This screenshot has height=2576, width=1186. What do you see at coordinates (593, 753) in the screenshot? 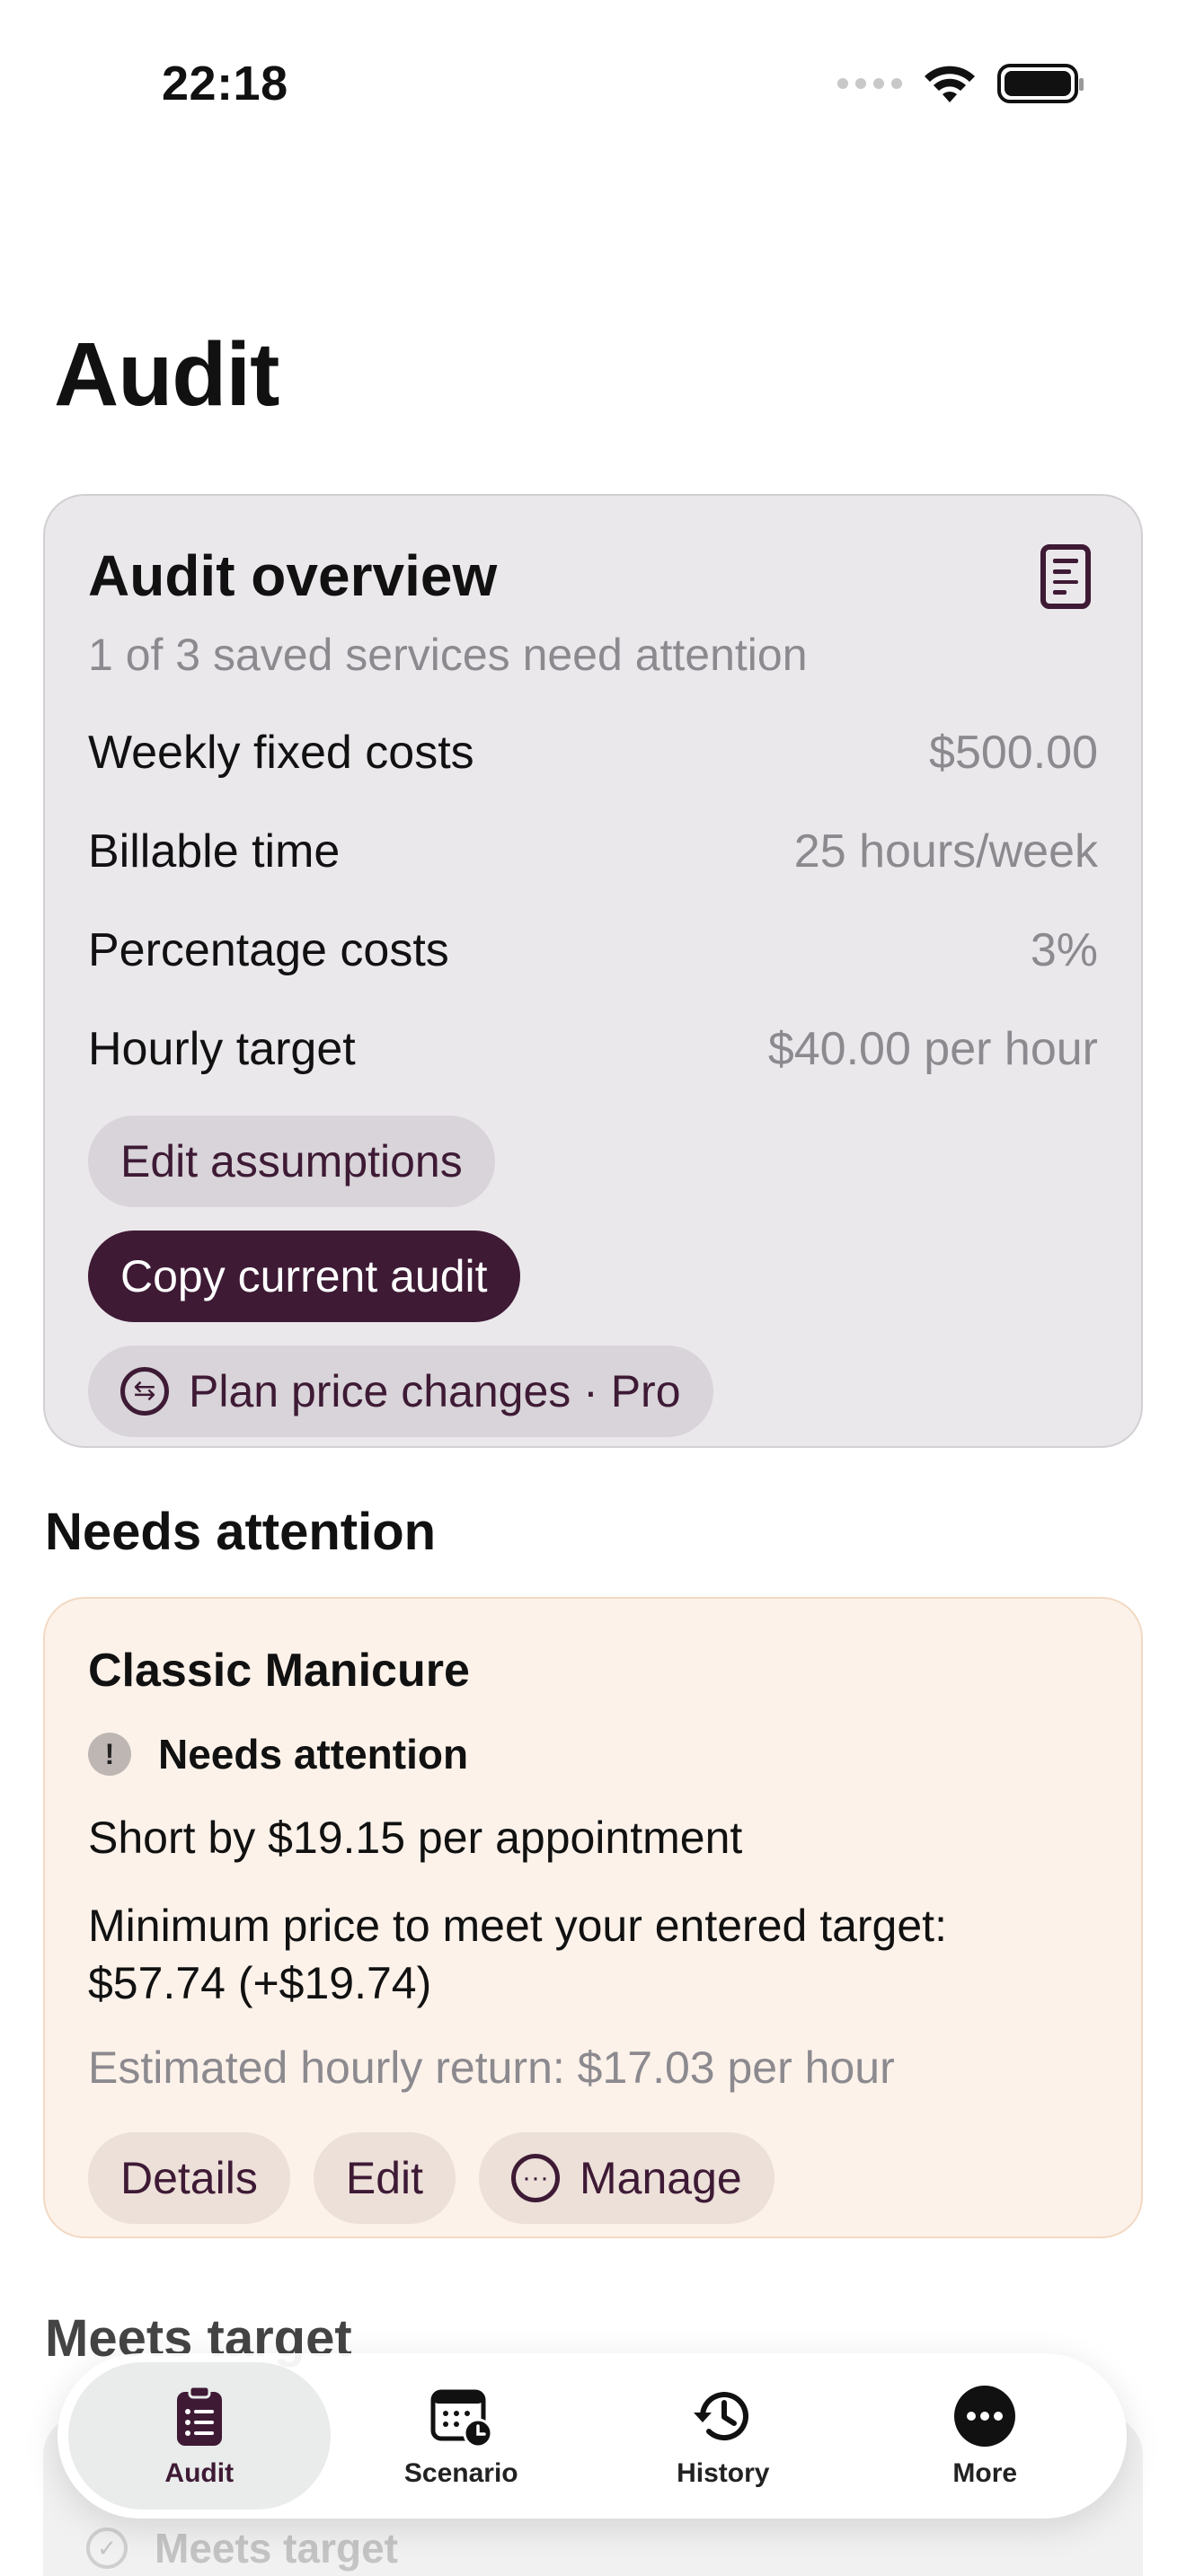
I see `weekly-fixed-costs-row: Weekly fixed costs $500.00` at bounding box center [593, 753].